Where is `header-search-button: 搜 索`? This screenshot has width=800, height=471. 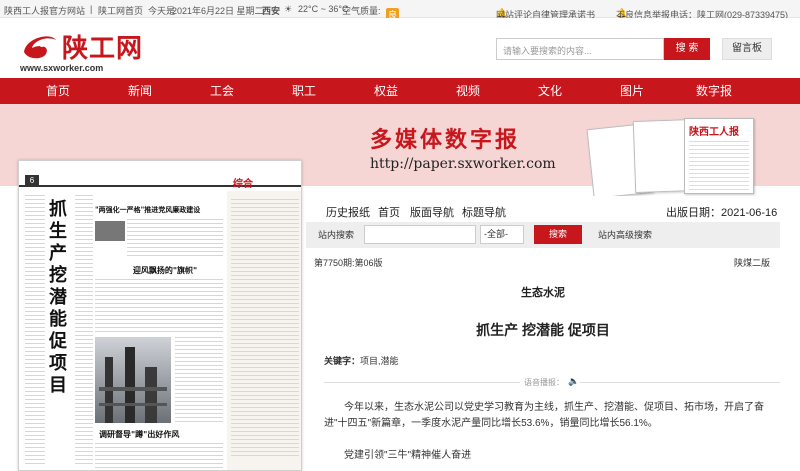
header-search-button: 搜 索 is located at coordinates (687, 49).